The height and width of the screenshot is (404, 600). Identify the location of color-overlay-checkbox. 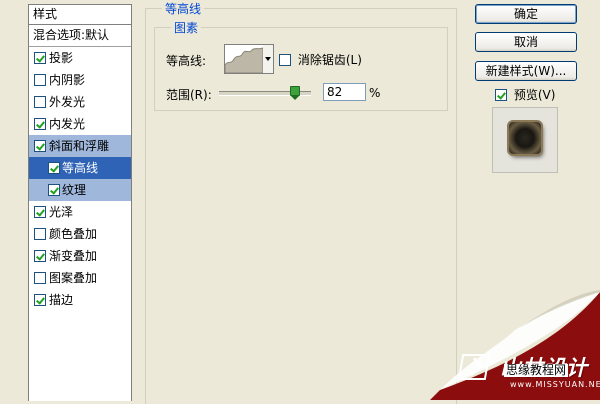
(40, 234).